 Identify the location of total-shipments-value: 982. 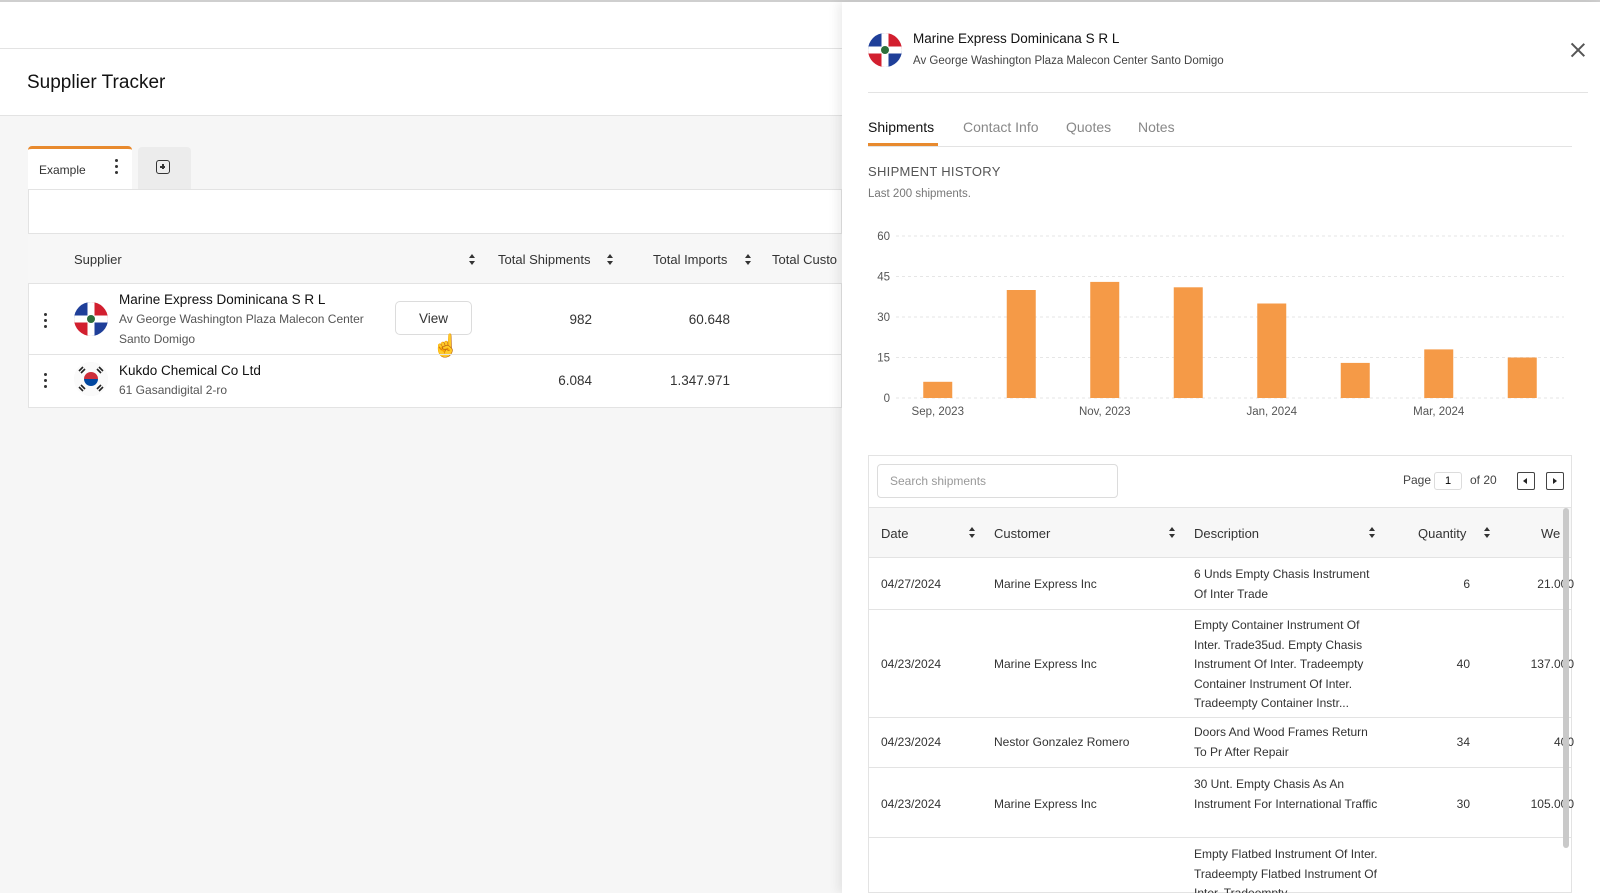
(580, 319).